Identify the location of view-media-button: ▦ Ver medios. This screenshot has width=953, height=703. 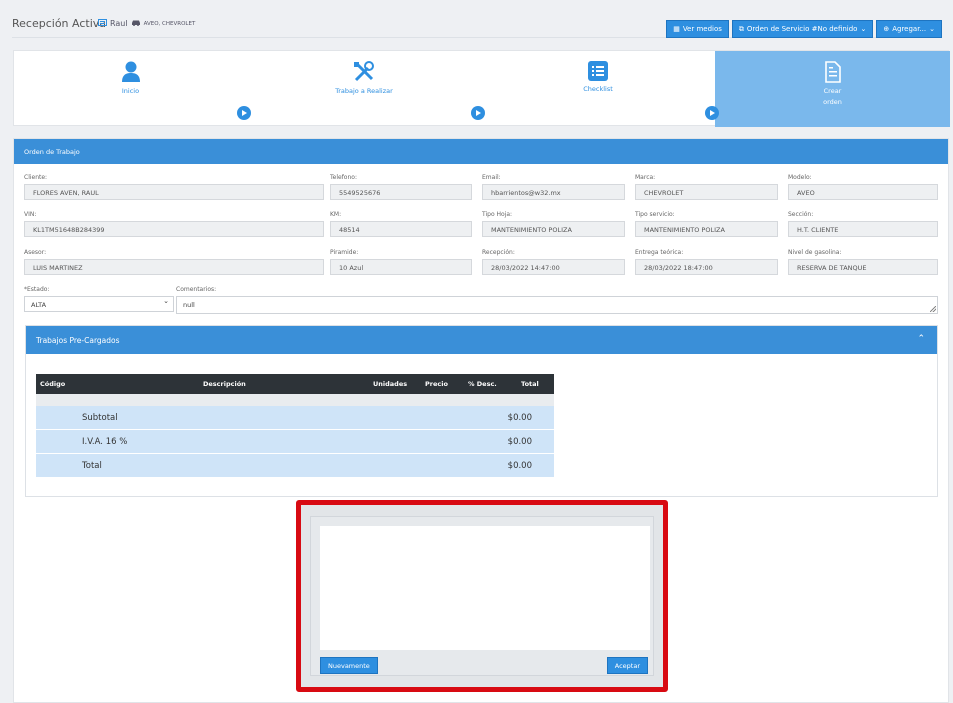
(697, 29).